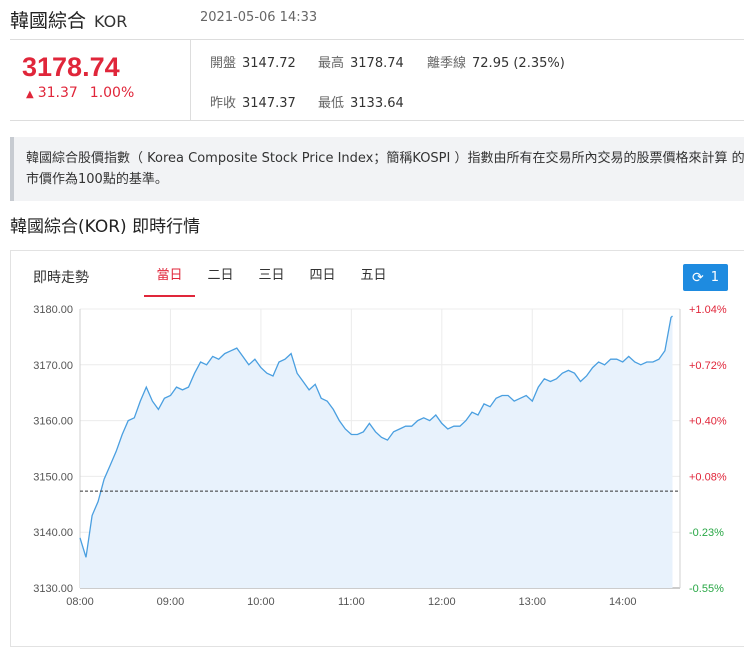 The height and width of the screenshot is (647, 744). Describe the element at coordinates (377, 63) in the screenshot. I see `stat-high-value: 3178.74` at that location.